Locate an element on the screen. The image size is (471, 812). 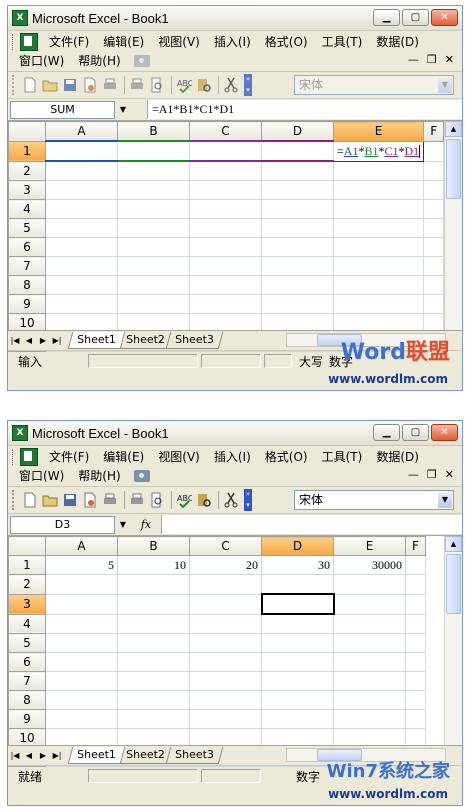
name-box: D3 is located at coordinates (62, 524).